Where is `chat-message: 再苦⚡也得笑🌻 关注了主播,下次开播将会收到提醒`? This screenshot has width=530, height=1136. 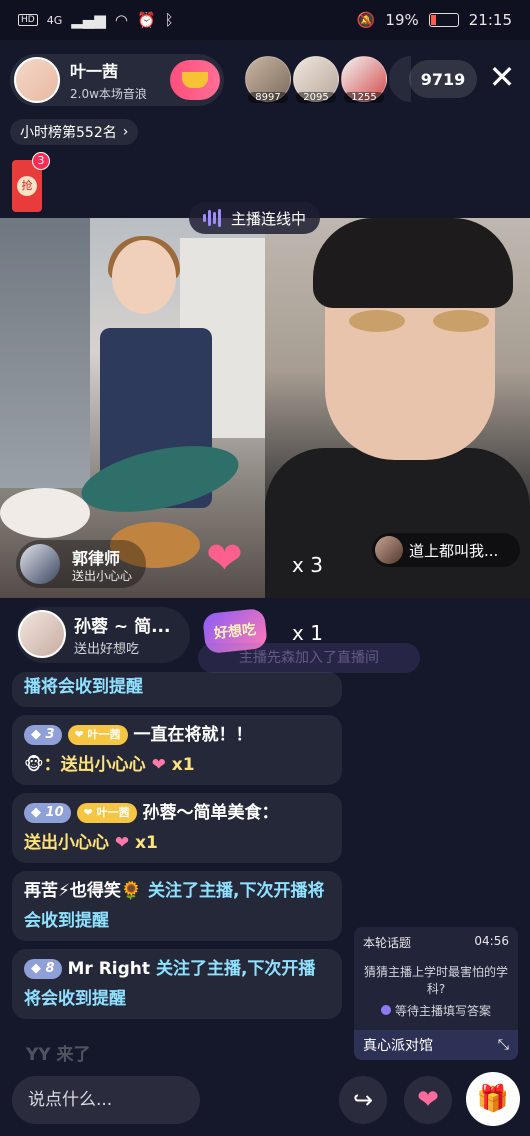
chat-message: 再苦⚡也得笑🌻 关注了主播,下次开播将会收到提醒 is located at coordinates (177, 906).